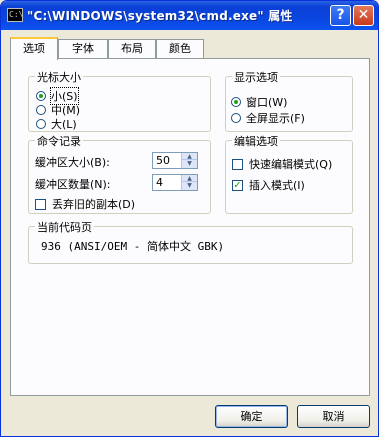 The width and height of the screenshot is (379, 437). Describe the element at coordinates (163, 160) in the screenshot. I see `buffer-size-value: 50` at that location.